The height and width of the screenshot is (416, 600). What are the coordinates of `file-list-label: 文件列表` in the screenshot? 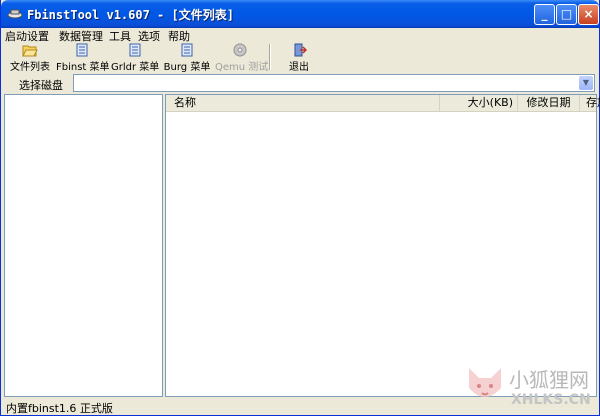 It's located at (30, 67).